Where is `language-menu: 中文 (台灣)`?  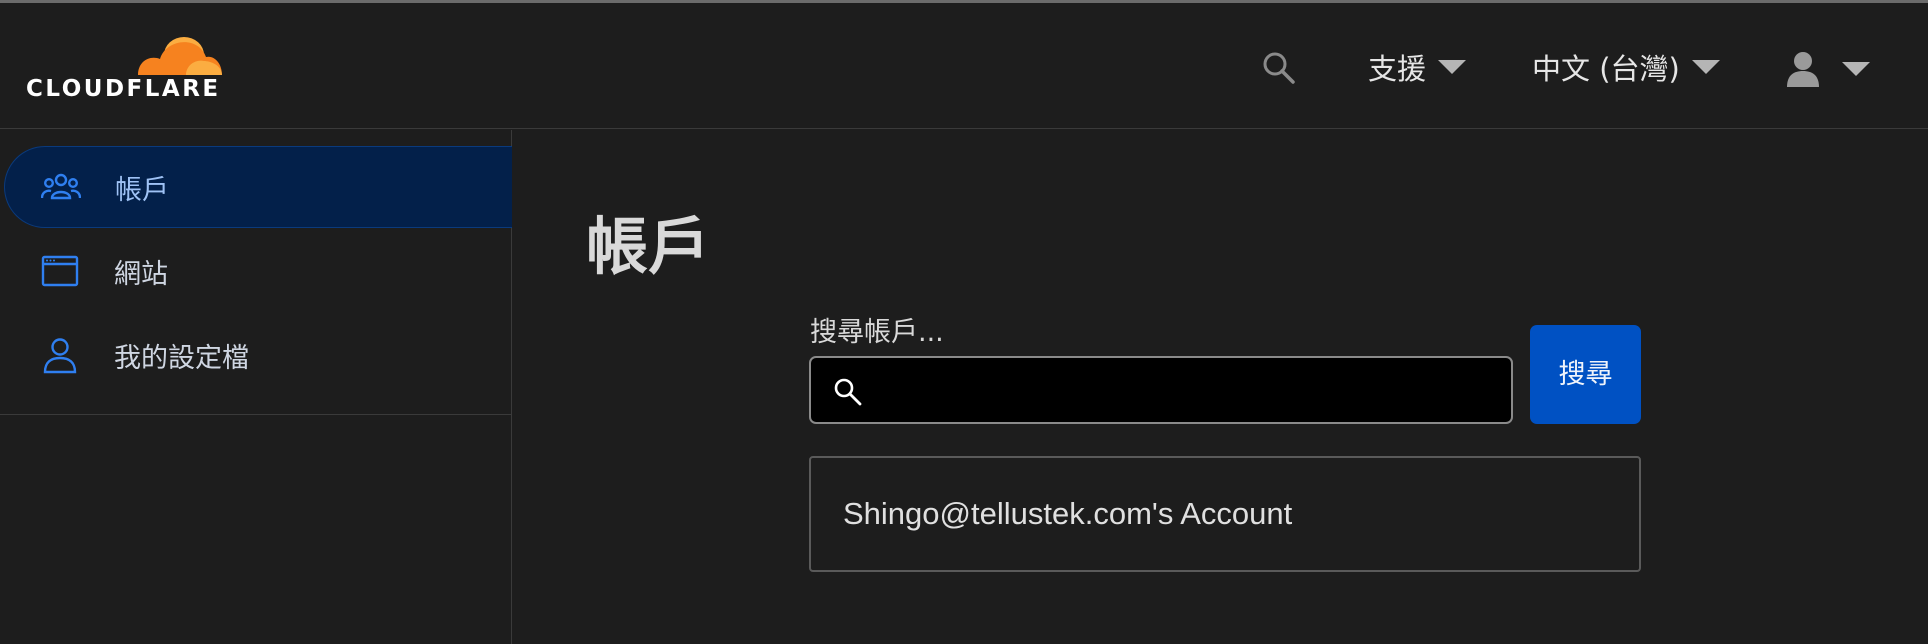
language-menu: 中文 (台灣) is located at coordinates (1626, 67).